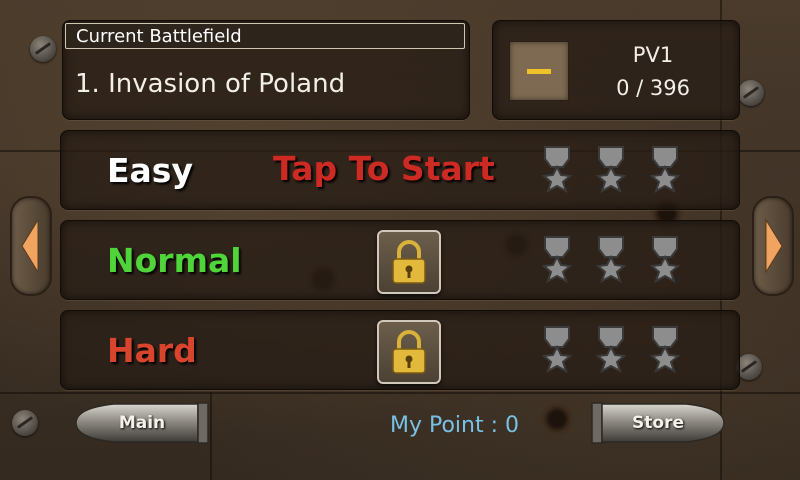 This screenshot has width=800, height=480. What do you see at coordinates (384, 168) in the screenshot?
I see `tap-to-start-label: Tap To Start` at bounding box center [384, 168].